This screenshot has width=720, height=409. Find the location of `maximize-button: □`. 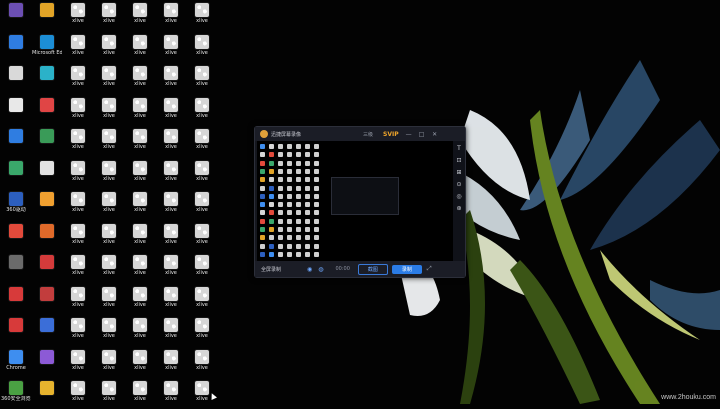

maximize-button: □ is located at coordinates (422, 134).